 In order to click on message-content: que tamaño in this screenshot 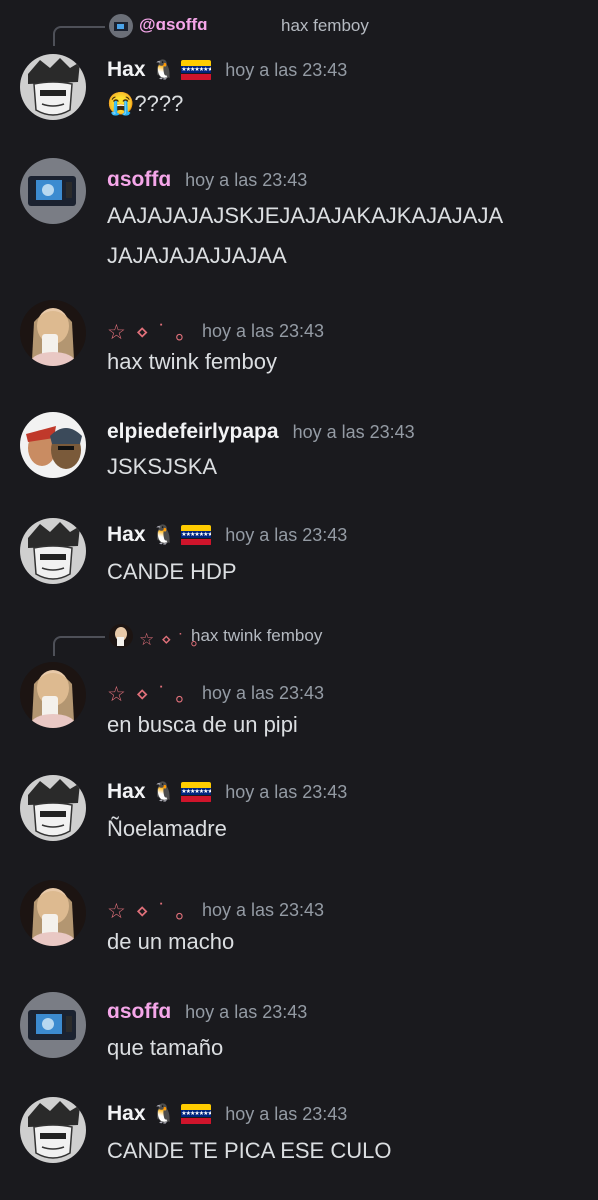, I will do `click(165, 1047)`.